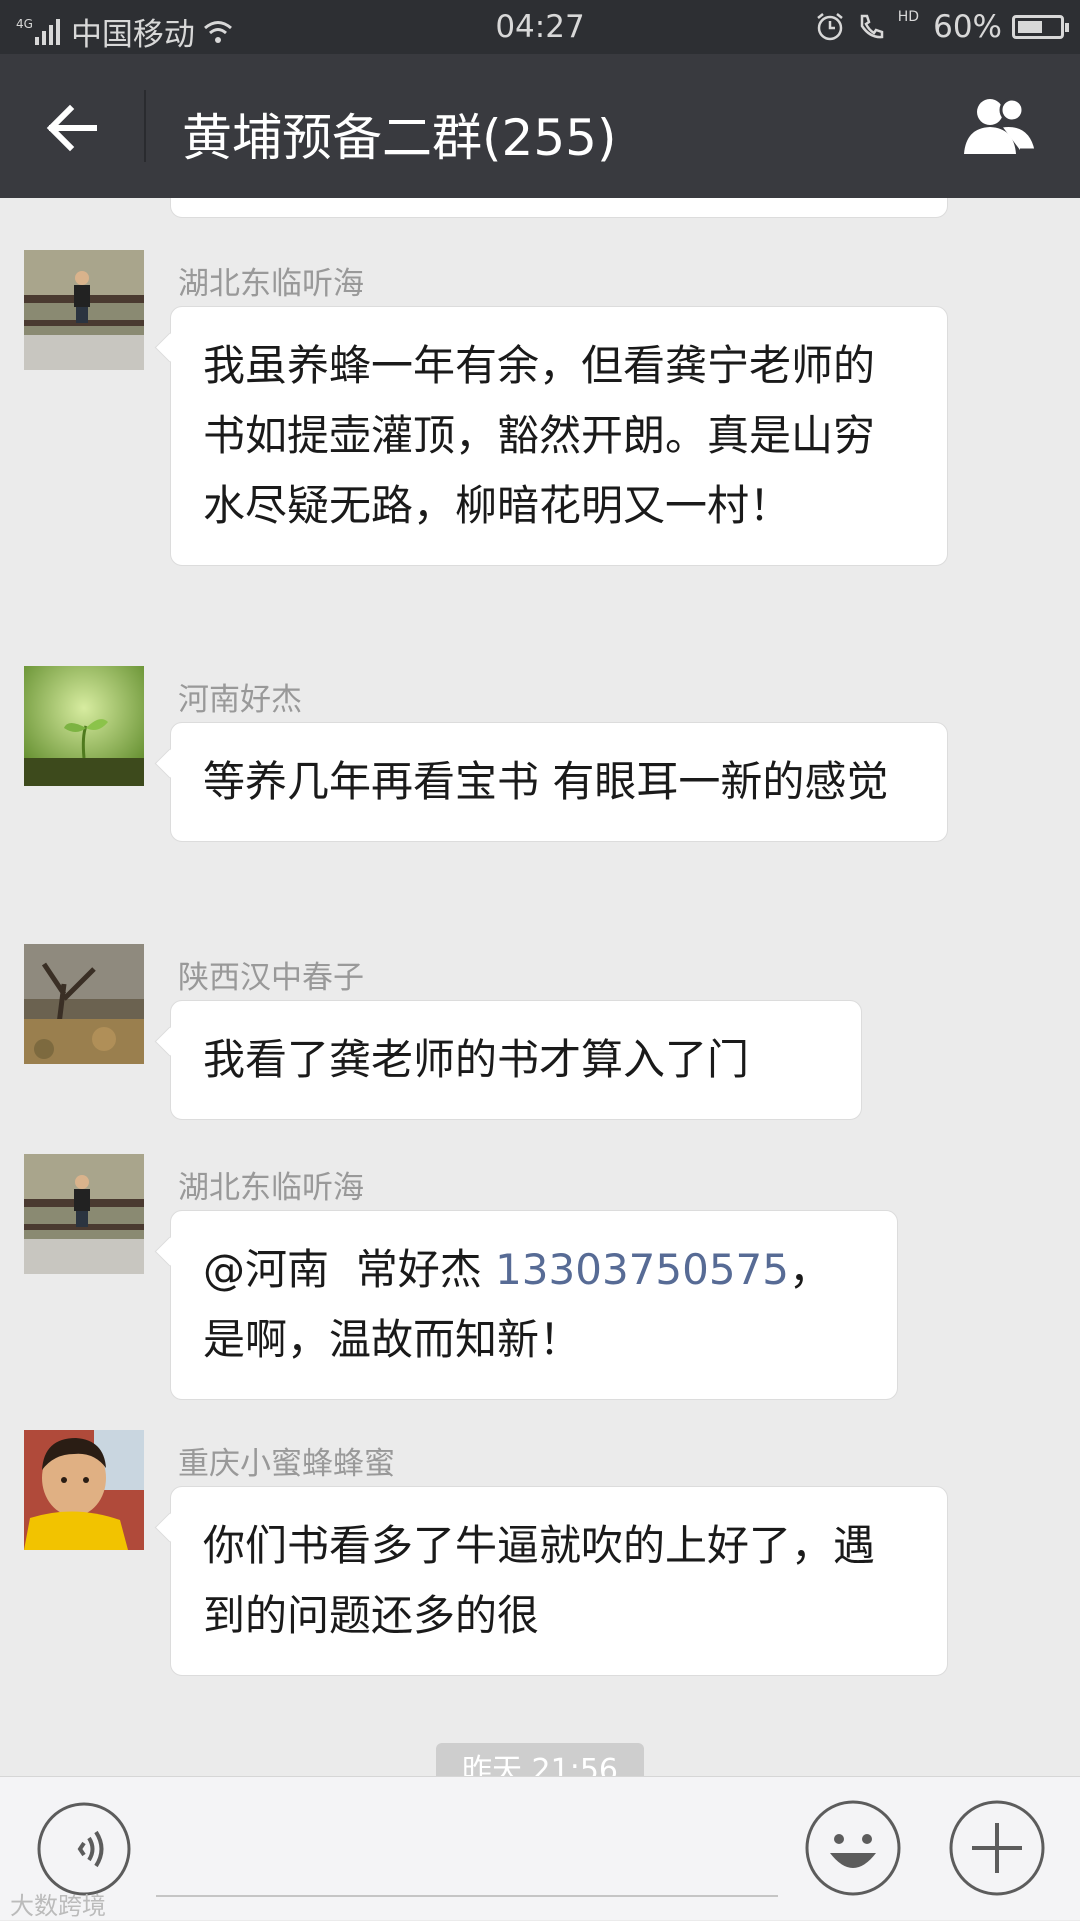 The image size is (1080, 1921). I want to click on message-bubble-partial, so click(559, 208).